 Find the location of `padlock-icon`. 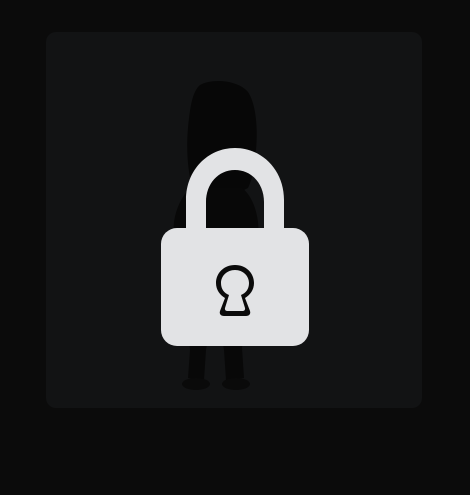

padlock-icon is located at coordinates (235, 247).